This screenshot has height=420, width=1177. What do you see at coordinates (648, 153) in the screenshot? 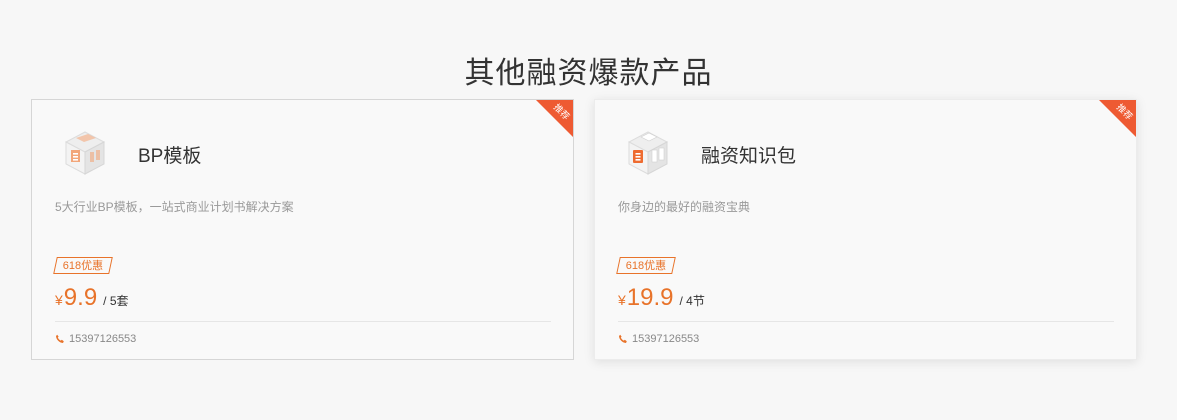
I see `financing-knowledge-box-icon` at bounding box center [648, 153].